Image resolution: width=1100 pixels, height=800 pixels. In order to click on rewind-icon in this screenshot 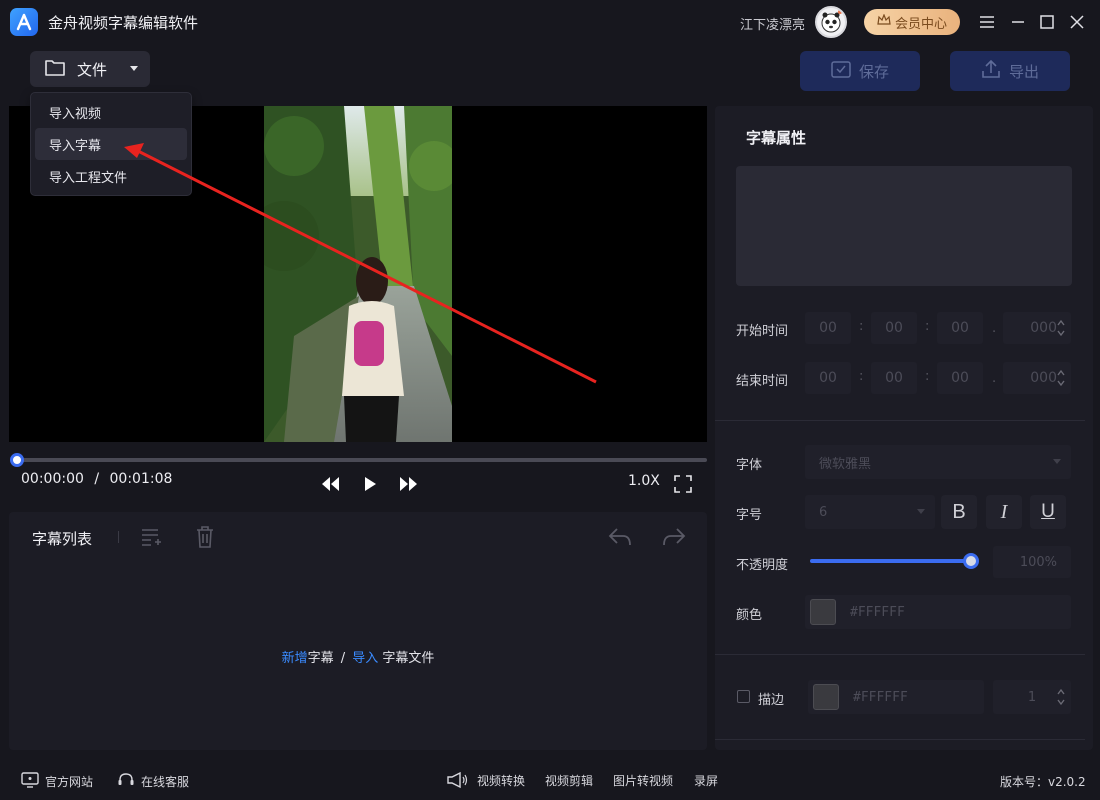, I will do `click(330, 484)`.